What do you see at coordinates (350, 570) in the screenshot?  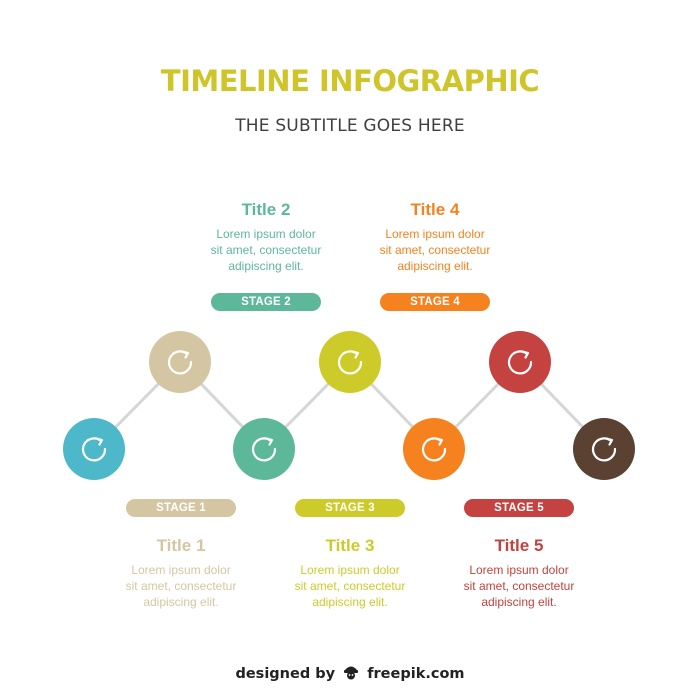 I see `stage-3-desc-line-1: Lorem ipsum dolor` at bounding box center [350, 570].